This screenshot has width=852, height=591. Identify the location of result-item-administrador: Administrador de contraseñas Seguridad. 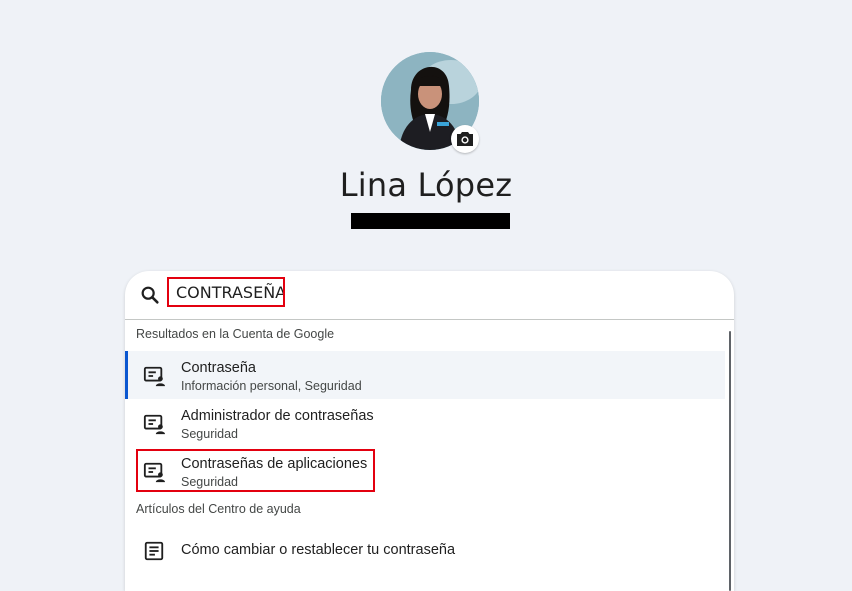
(425, 423).